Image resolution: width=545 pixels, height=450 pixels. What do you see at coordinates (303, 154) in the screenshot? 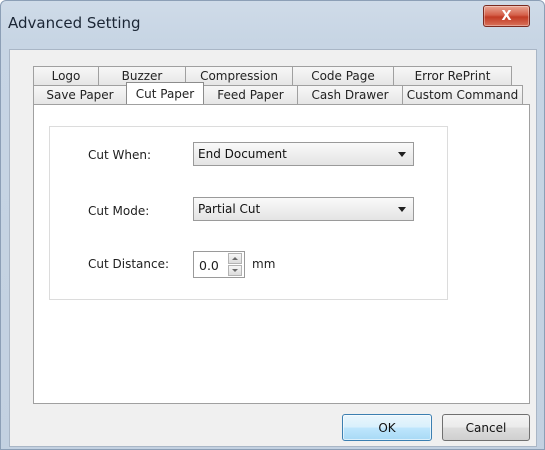
I see `cut-when-select: End Document` at bounding box center [303, 154].